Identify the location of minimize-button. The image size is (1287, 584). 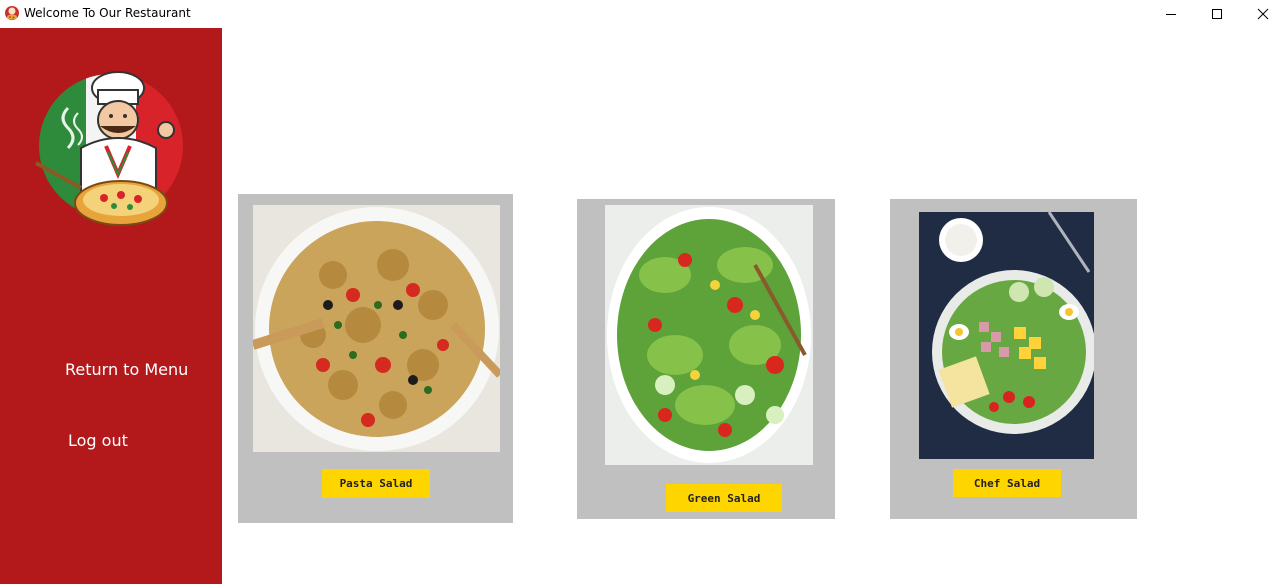
(1171, 14).